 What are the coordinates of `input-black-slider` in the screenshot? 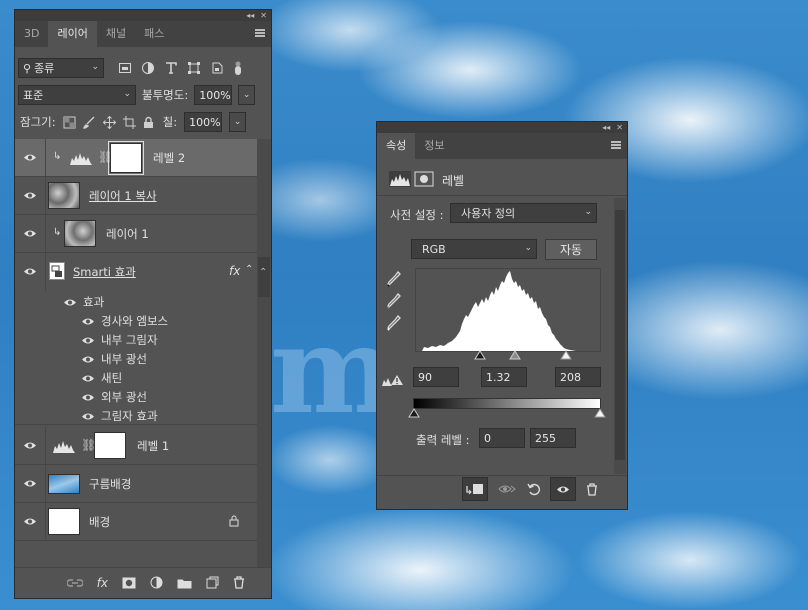 It's located at (480, 355).